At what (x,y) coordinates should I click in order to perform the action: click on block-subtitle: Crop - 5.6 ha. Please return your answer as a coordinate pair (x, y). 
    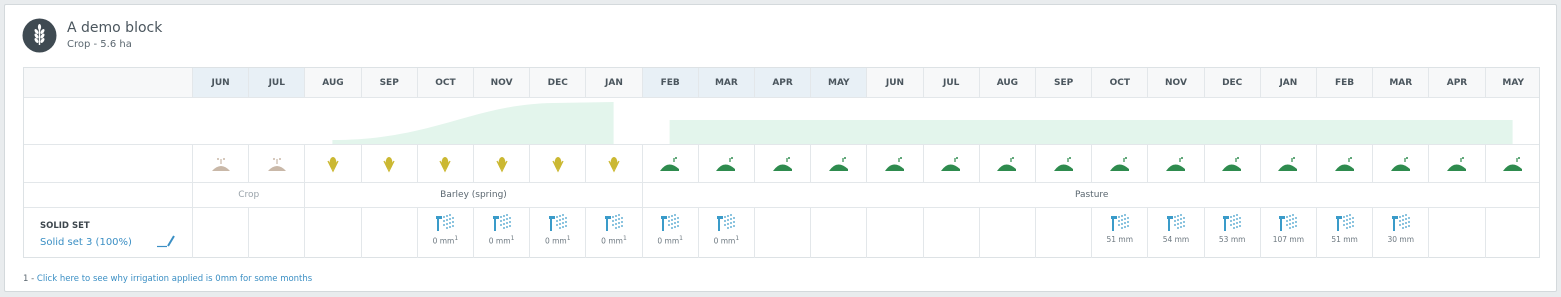
    Looking at the image, I should click on (99, 44).